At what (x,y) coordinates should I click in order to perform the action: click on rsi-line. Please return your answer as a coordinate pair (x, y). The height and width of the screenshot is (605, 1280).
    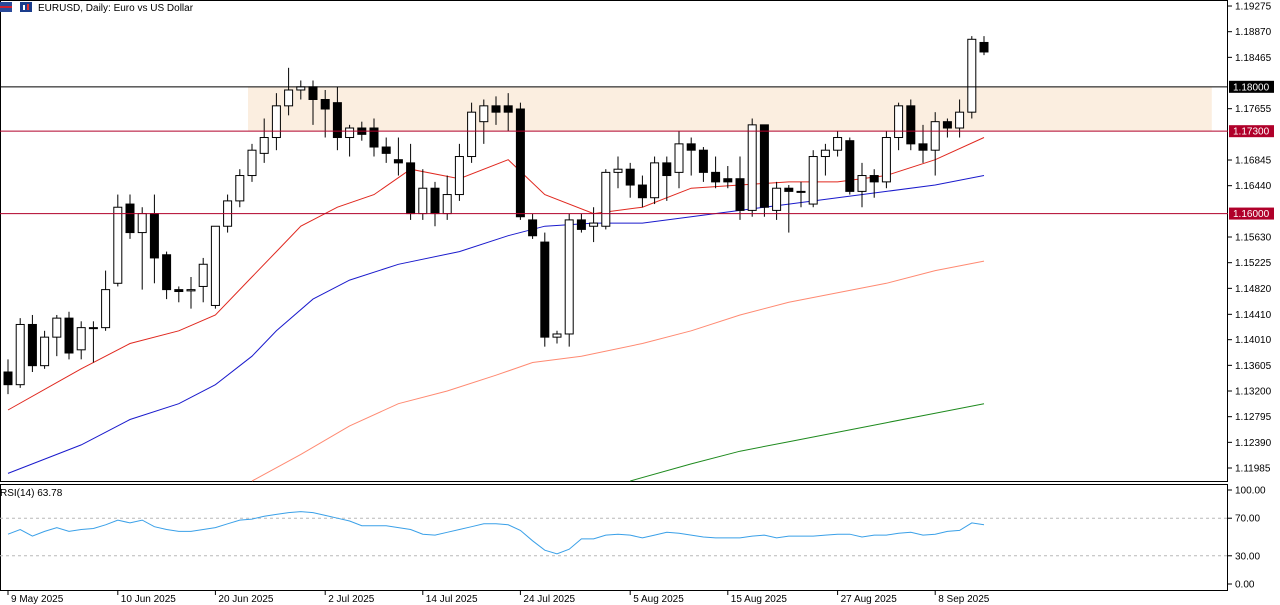
    Looking at the image, I should click on (496, 533).